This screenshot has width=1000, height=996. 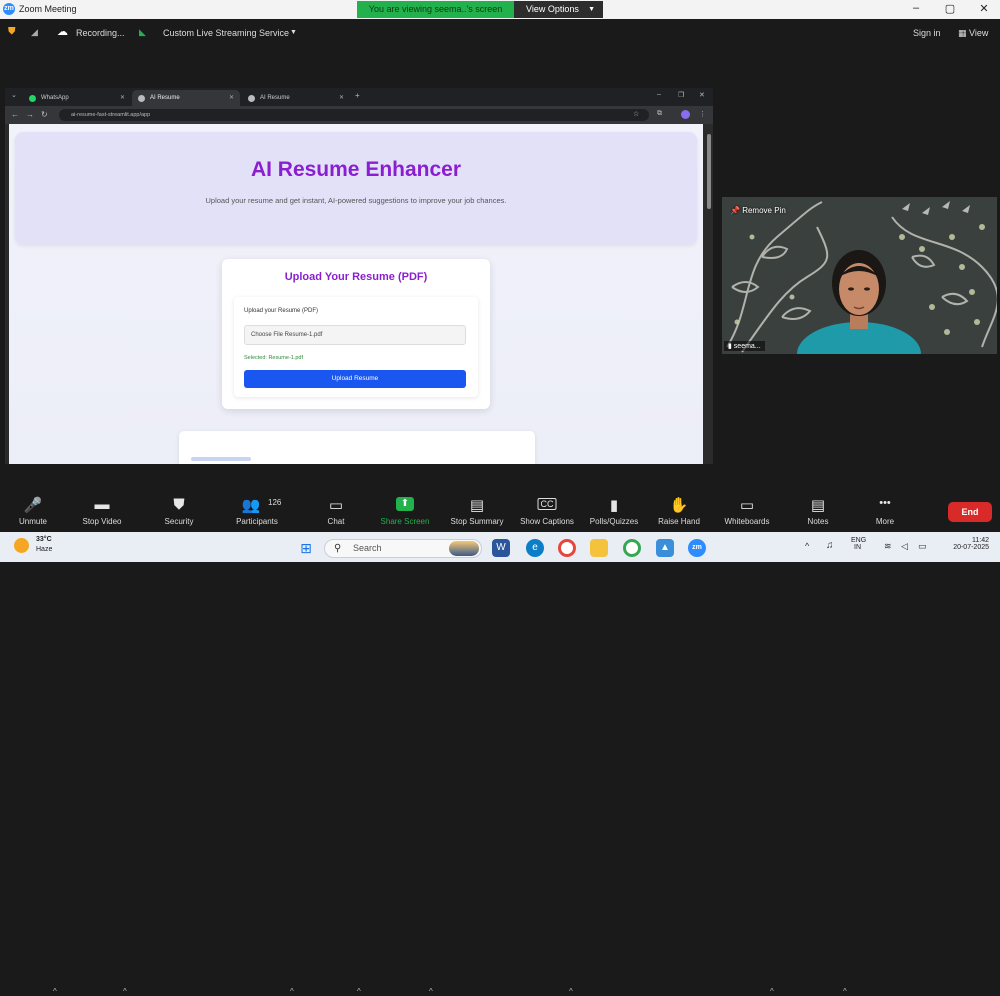 I want to click on reload-icon: ↻, so click(x=44, y=114).